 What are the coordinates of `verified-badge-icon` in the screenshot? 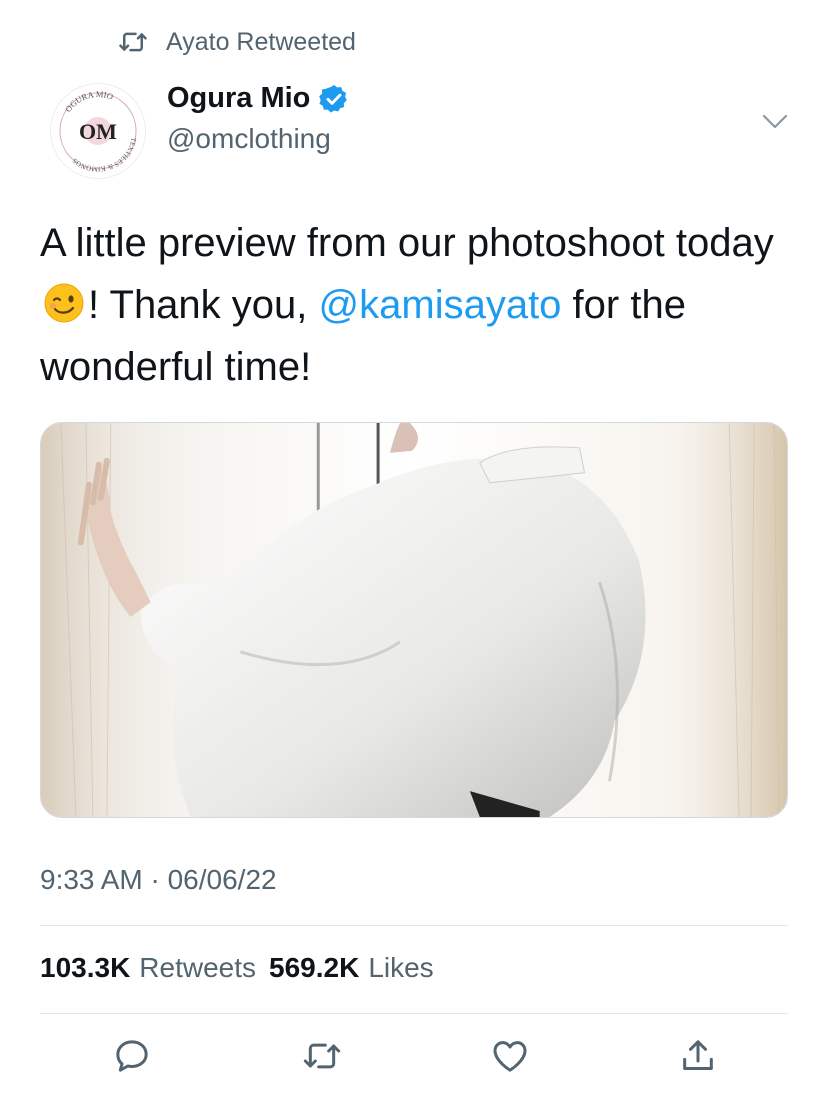 It's located at (333, 98).